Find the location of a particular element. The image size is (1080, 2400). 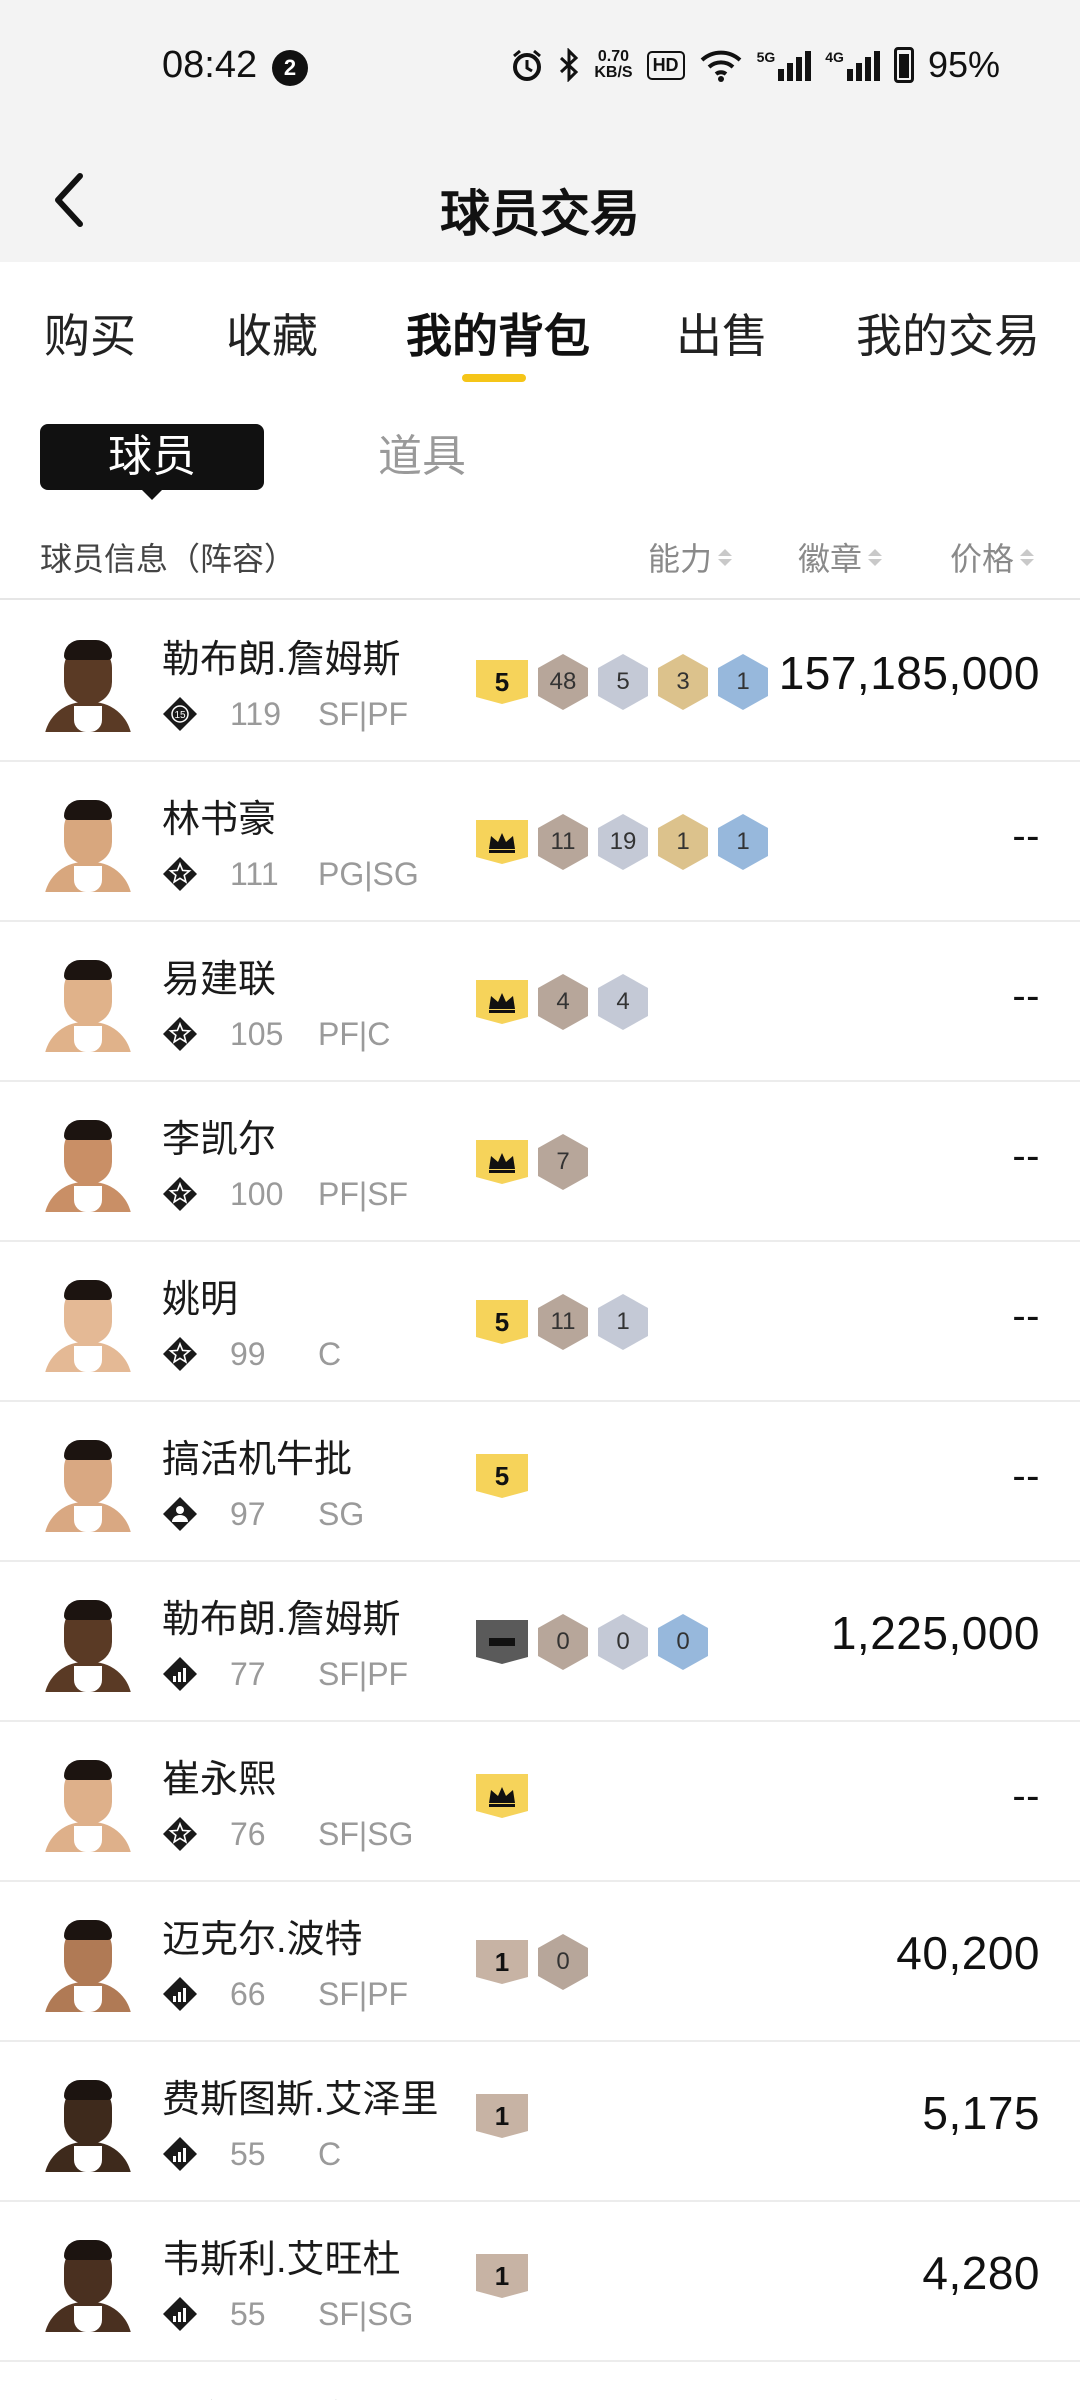

active-tab-indicator is located at coordinates (494, 378).